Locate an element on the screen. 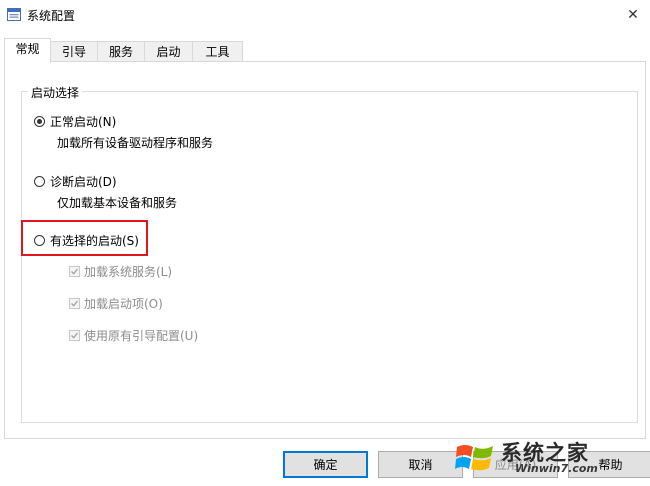 The height and width of the screenshot is (486, 650). tab-startup: 启动 is located at coordinates (168, 51).